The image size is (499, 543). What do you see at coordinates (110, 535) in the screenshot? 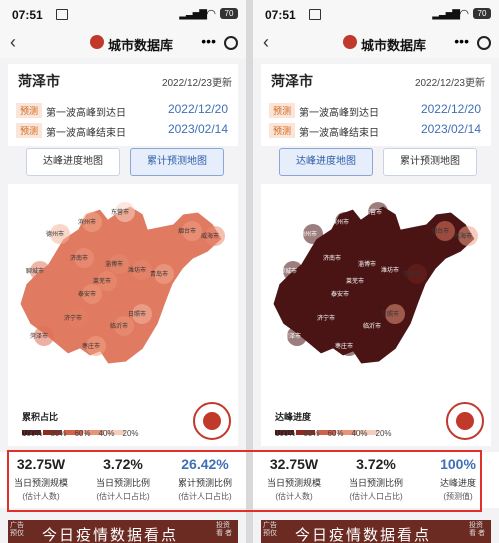
I see `banner-title: 今日疫情数据看点` at bounding box center [110, 535].